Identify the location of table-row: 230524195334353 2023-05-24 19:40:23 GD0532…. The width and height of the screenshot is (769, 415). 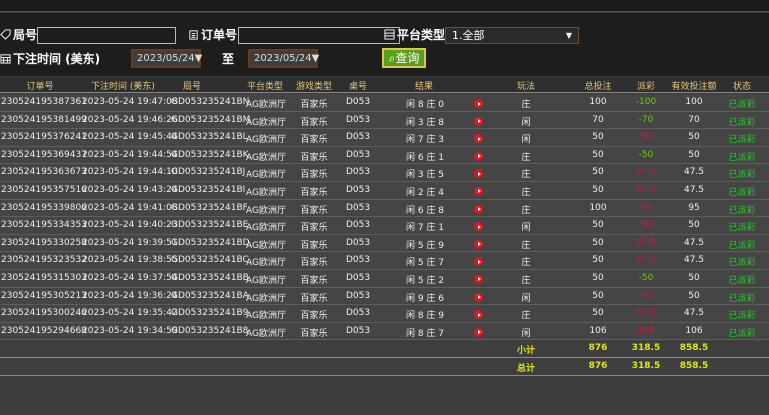
(384, 226).